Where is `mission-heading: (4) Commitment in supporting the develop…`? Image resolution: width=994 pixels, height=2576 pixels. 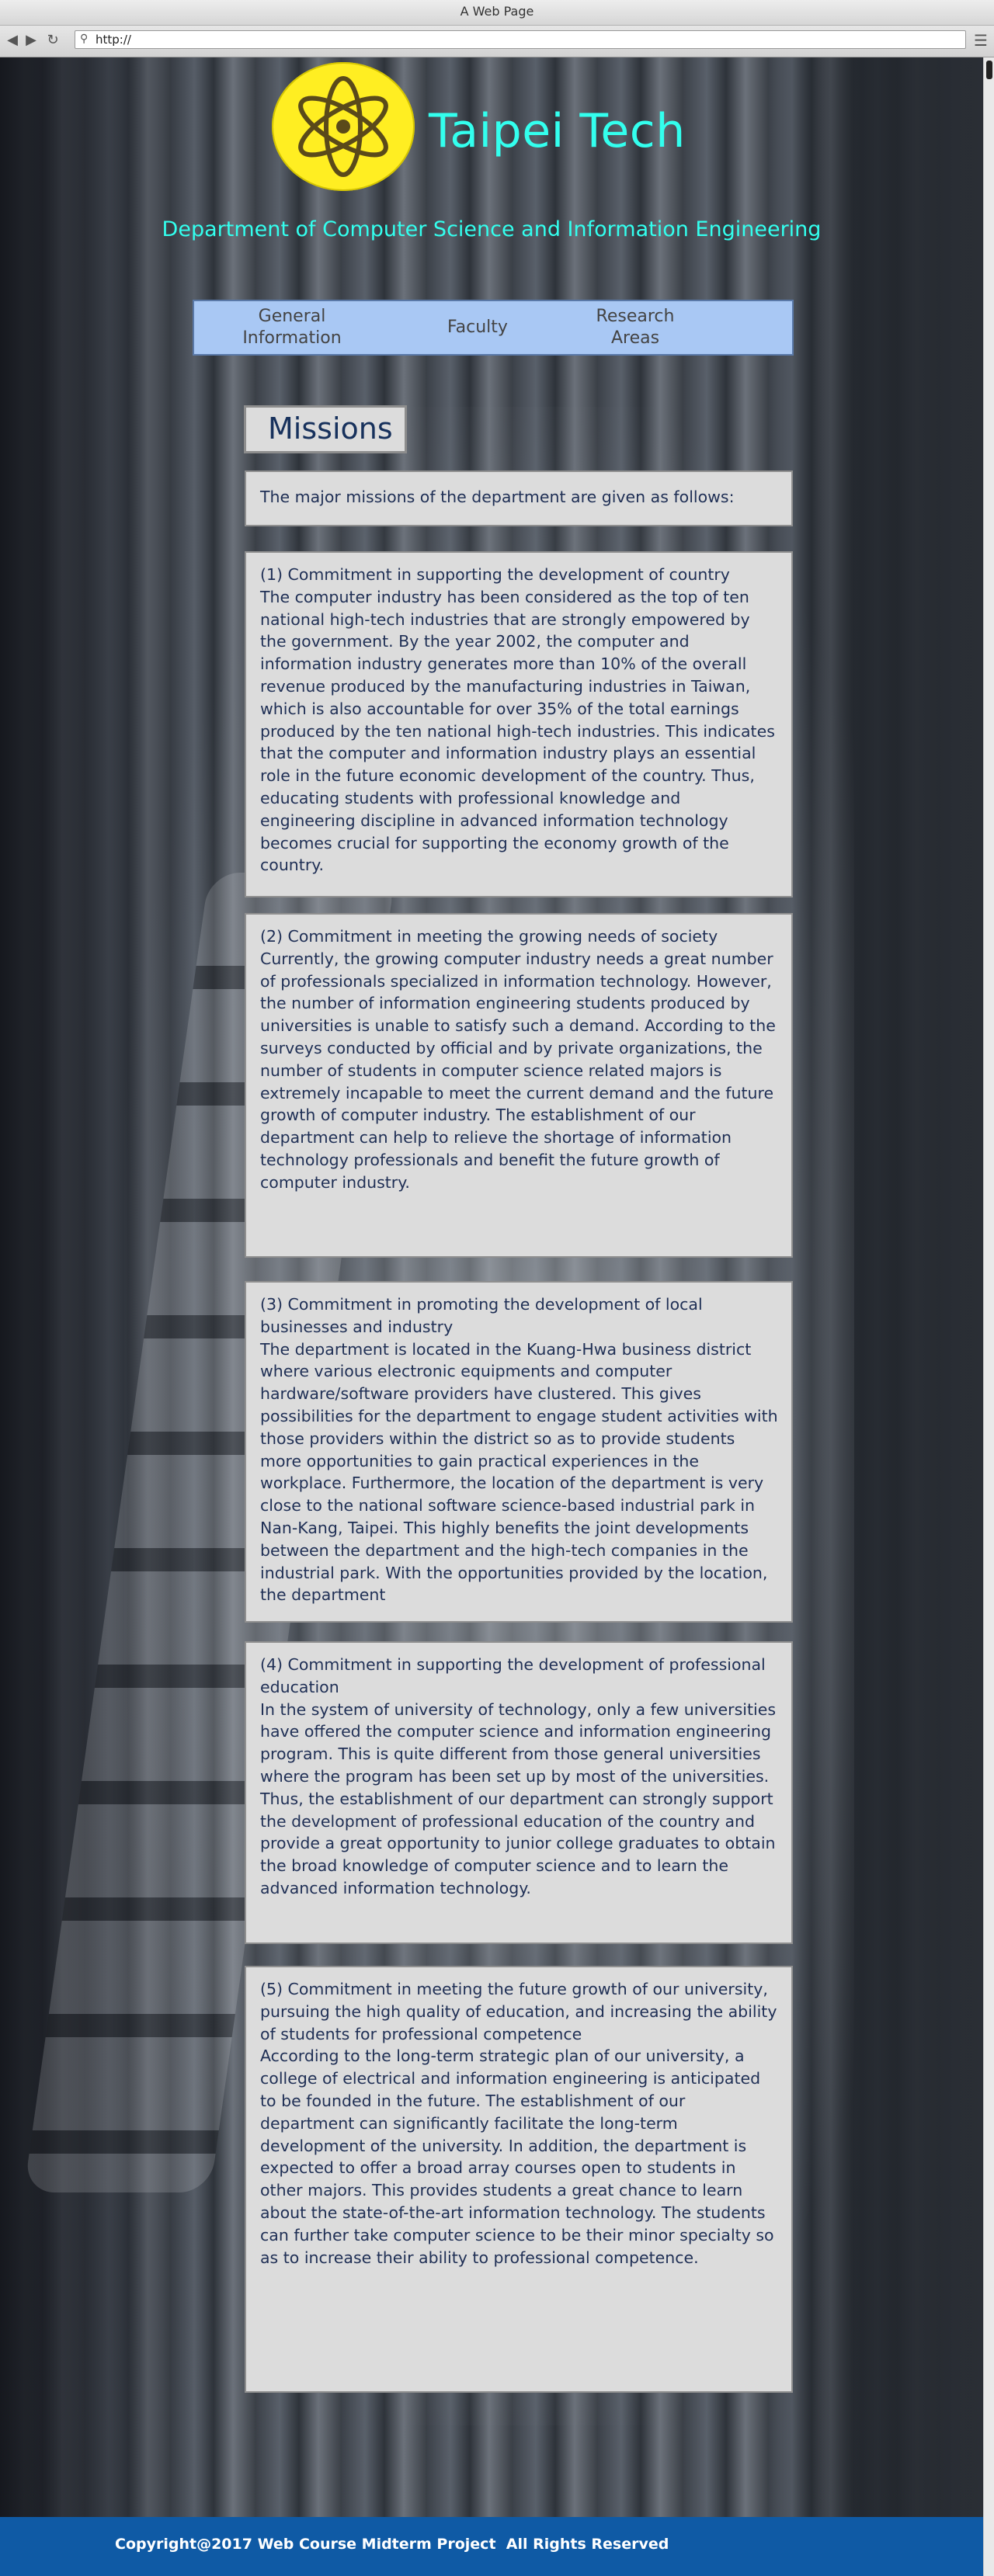 mission-heading: (4) Commitment in supporting the develop… is located at coordinates (513, 1675).